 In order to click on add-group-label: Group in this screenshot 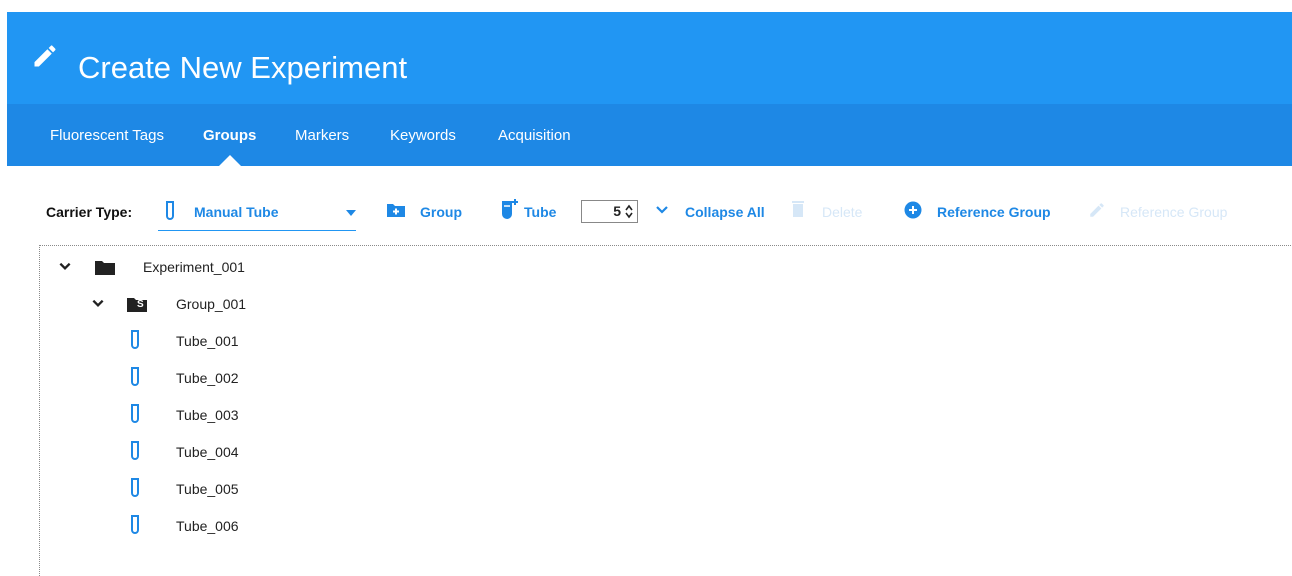, I will do `click(441, 212)`.